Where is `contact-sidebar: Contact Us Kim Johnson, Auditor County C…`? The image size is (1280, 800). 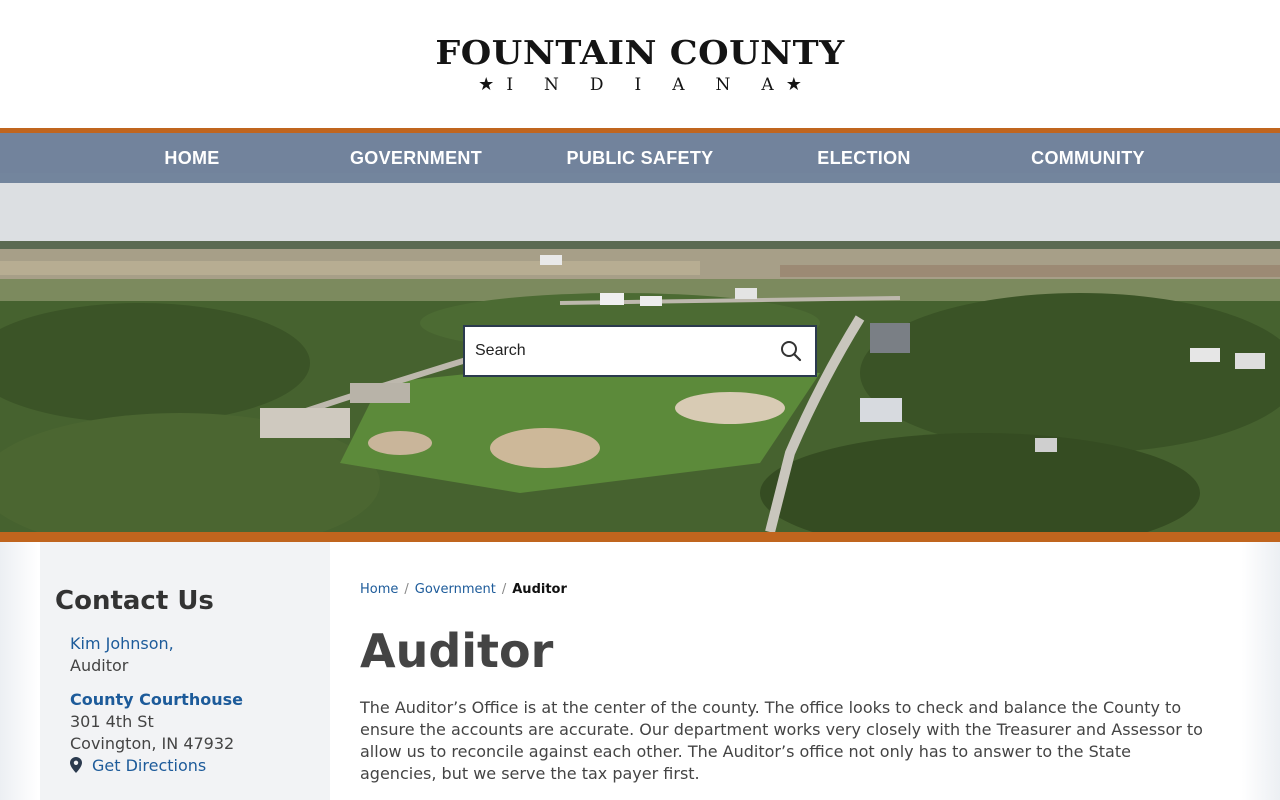
contact-sidebar: Contact Us Kim Johnson, Auditor County C… is located at coordinates (185, 671).